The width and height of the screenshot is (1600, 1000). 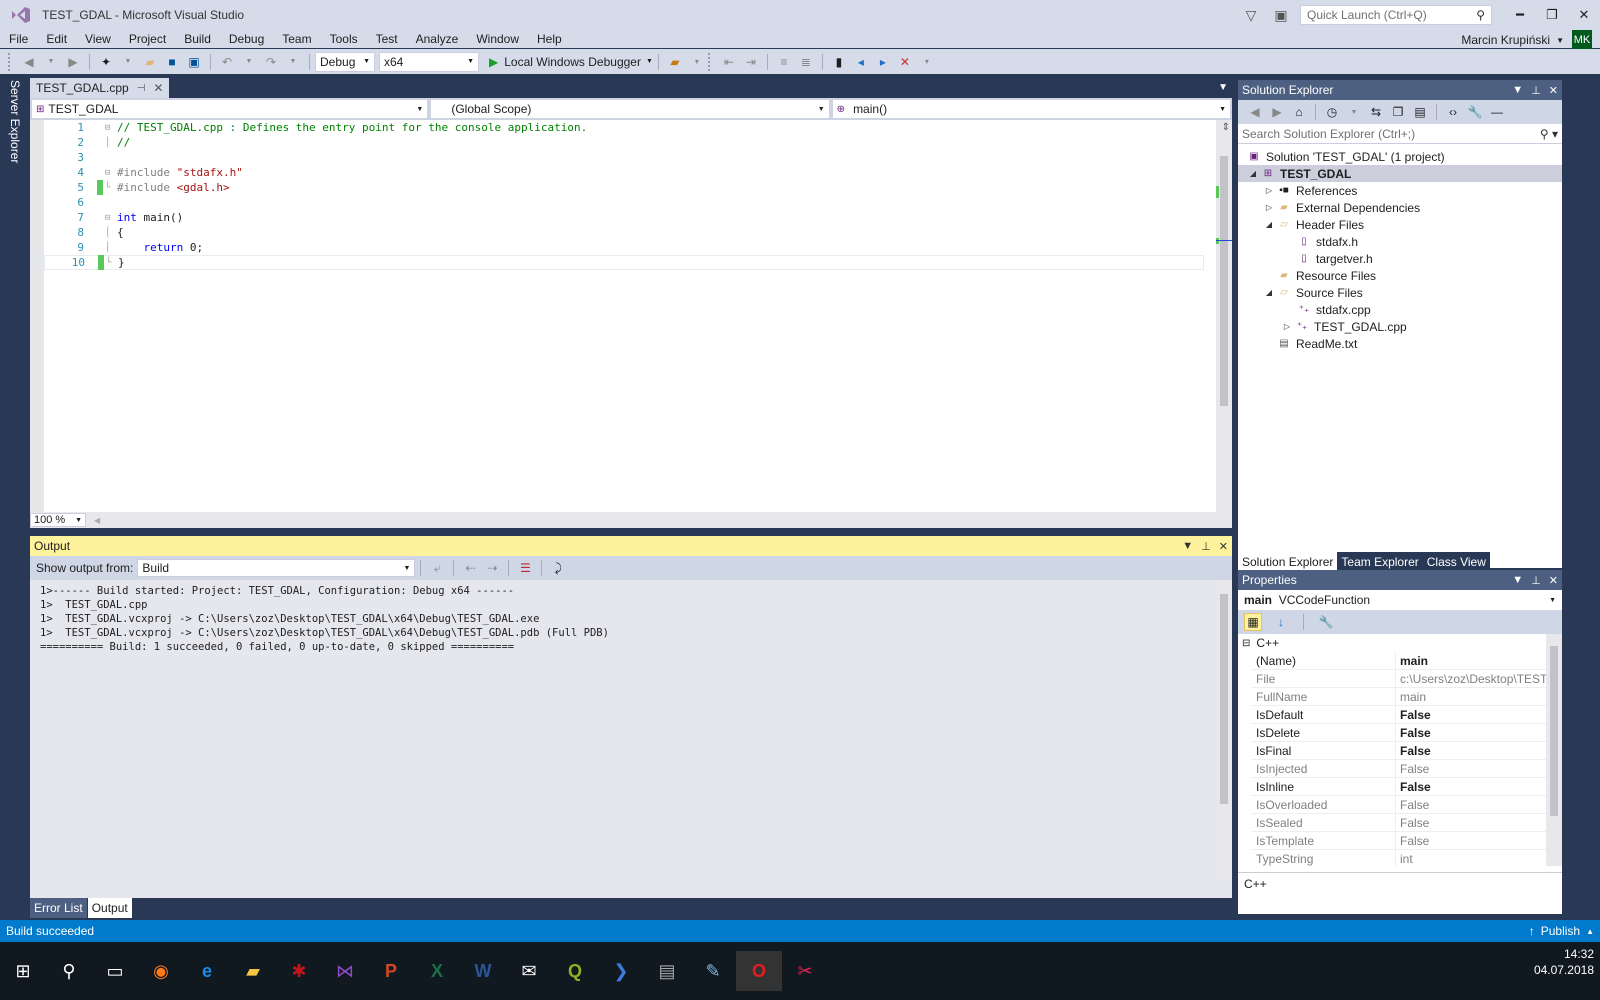 What do you see at coordinates (1582, 40) in the screenshot?
I see `avatar: MK` at bounding box center [1582, 40].